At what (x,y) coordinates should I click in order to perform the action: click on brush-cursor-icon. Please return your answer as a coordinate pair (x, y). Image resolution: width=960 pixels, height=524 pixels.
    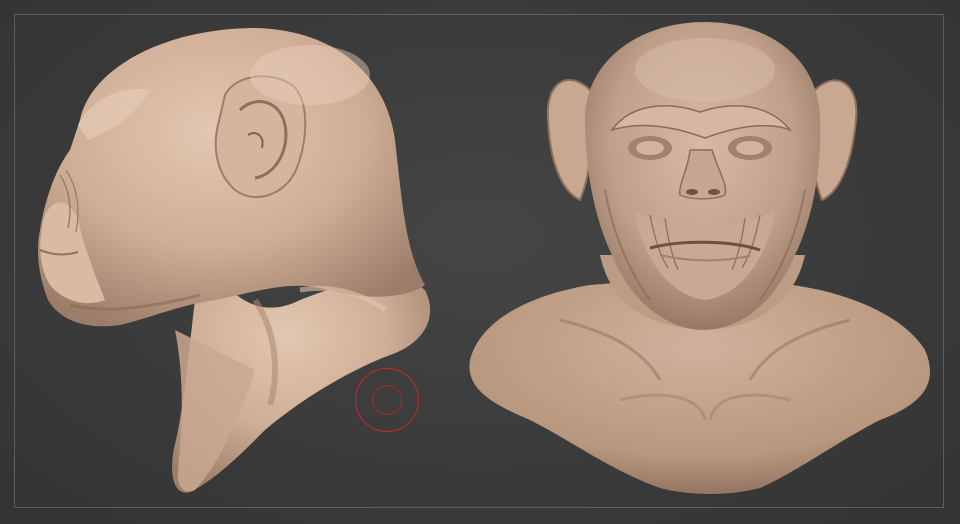
    Looking at the image, I should click on (387, 400).